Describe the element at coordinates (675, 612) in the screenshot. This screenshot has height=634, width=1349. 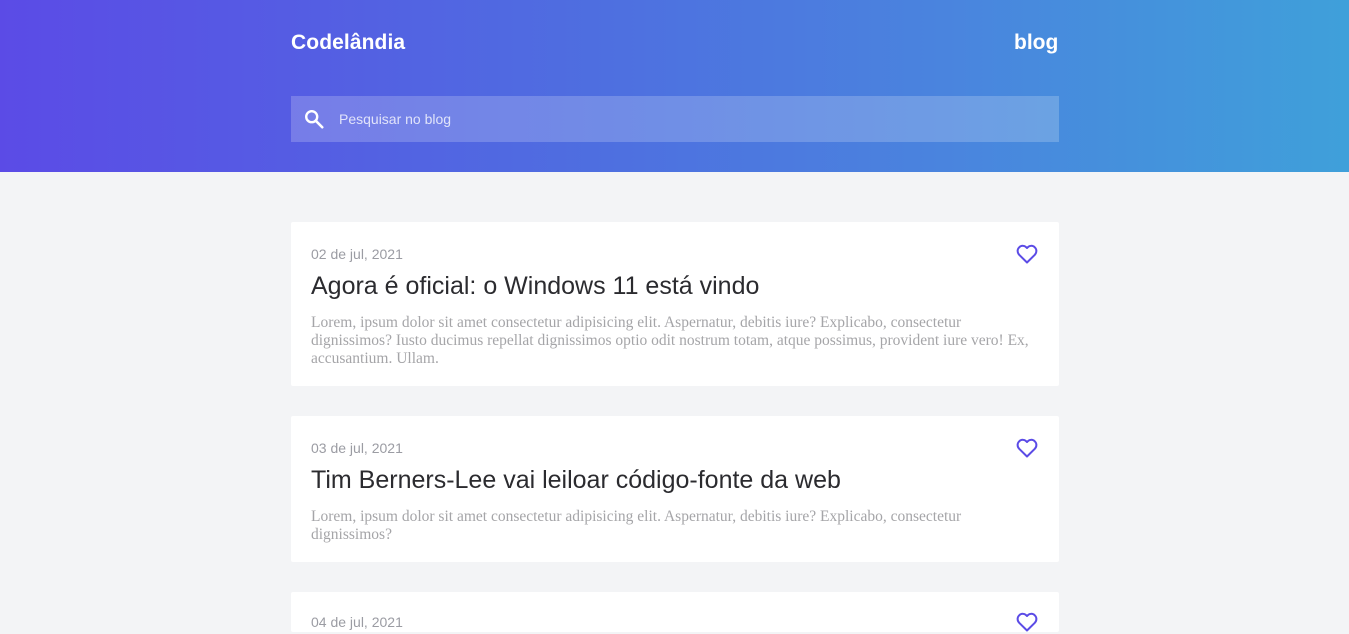
I see `post-card: 04 de jul, 2021` at that location.